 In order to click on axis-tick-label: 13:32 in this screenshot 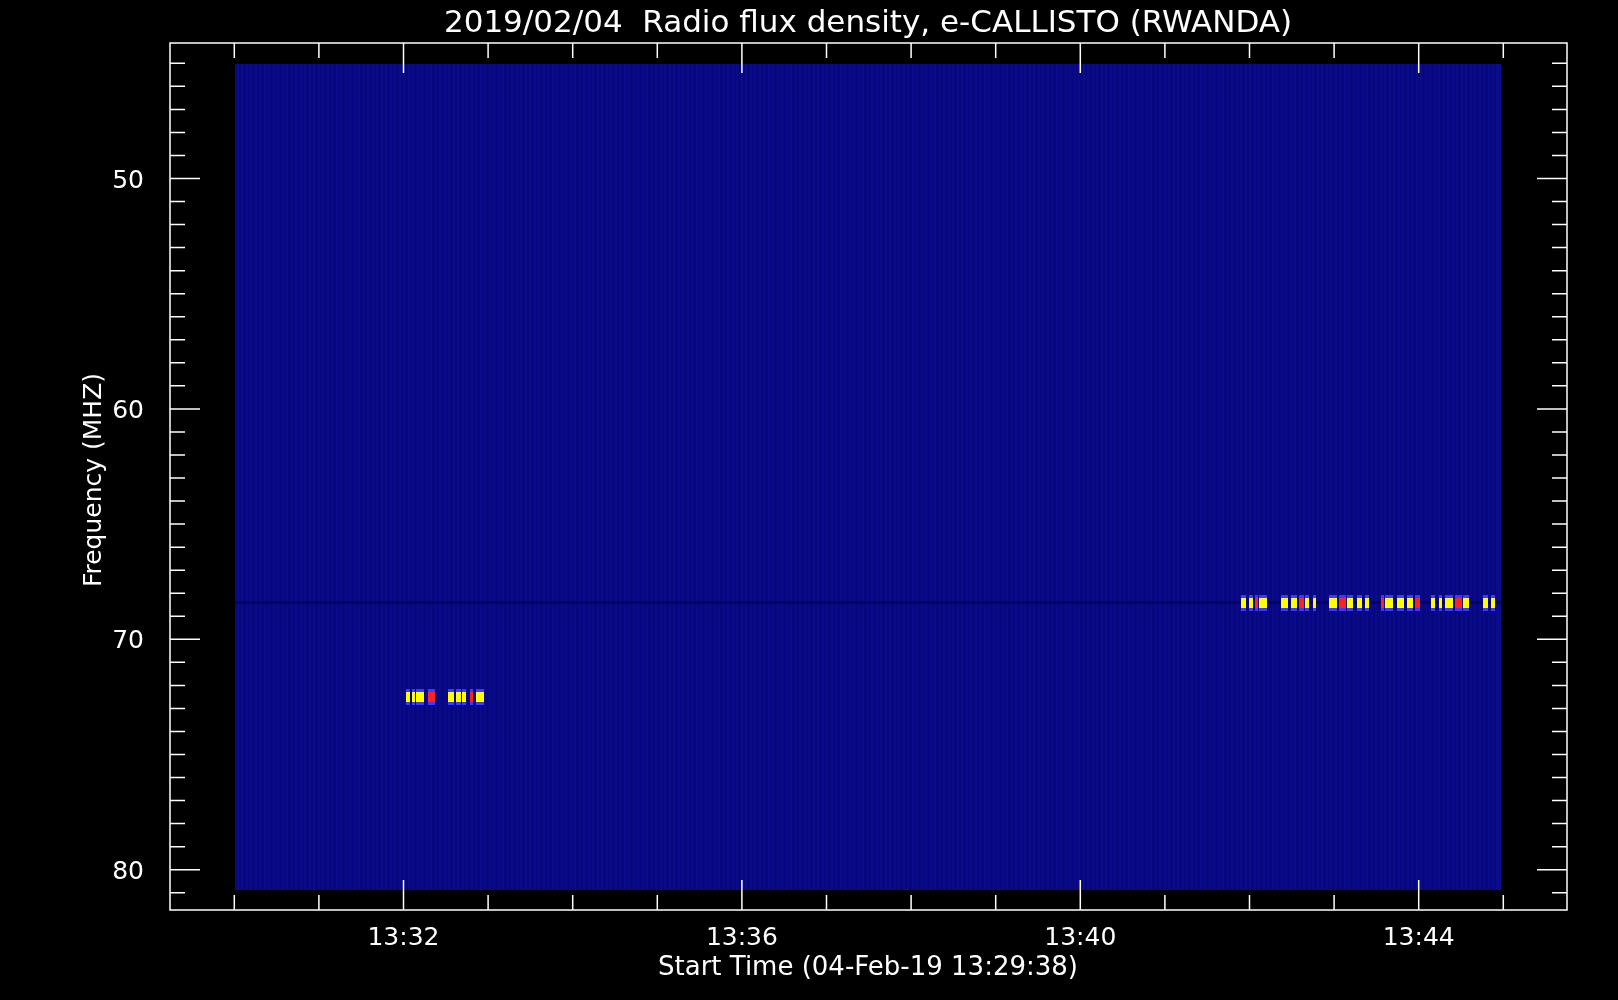, I will do `click(403, 936)`.